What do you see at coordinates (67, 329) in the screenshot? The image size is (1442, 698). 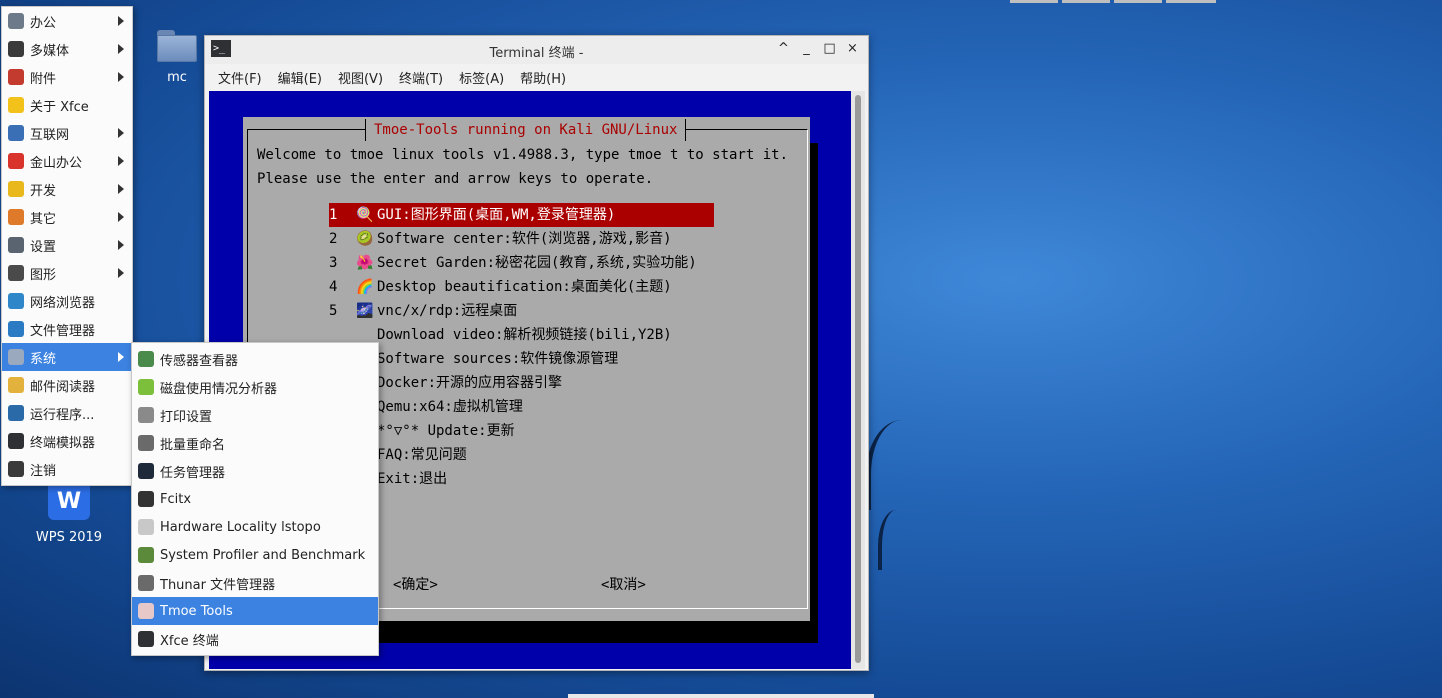 I see `app-menu-item: 文件管理器` at bounding box center [67, 329].